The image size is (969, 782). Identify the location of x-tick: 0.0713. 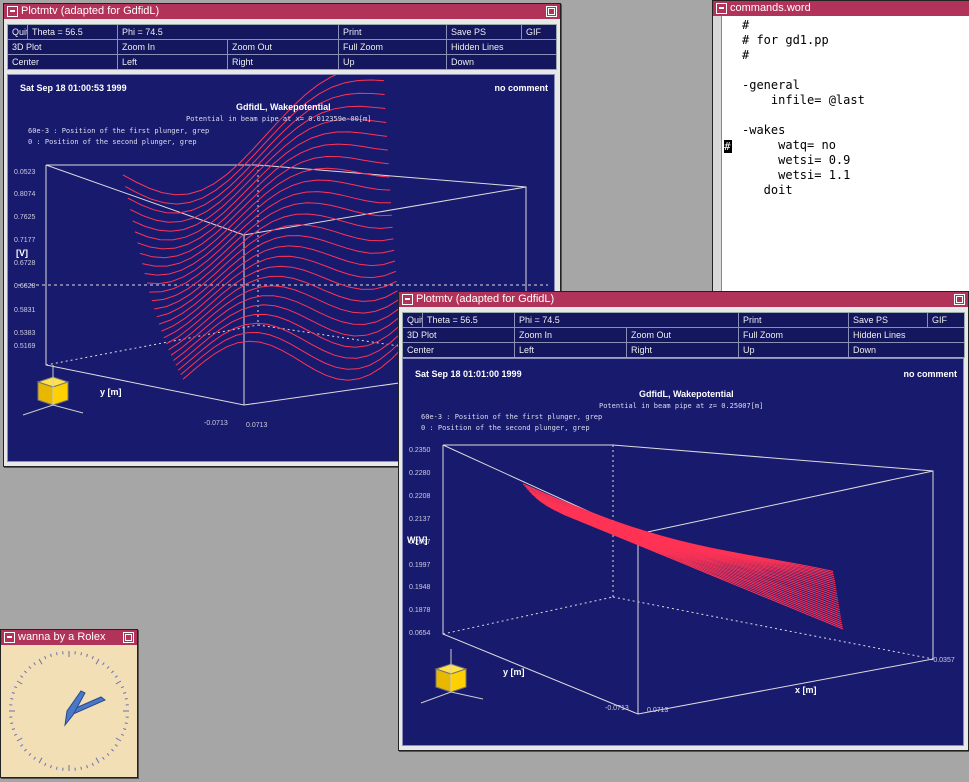
(256, 425).